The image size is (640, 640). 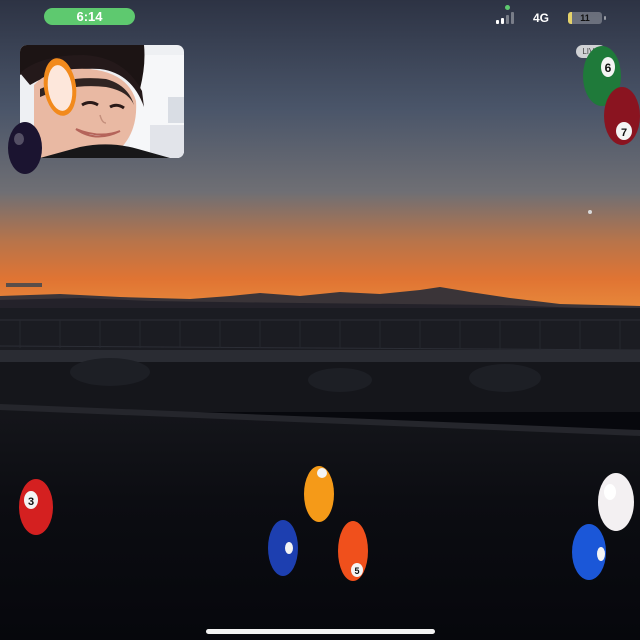 I want to click on ball-number-3: 3, so click(x=31, y=502).